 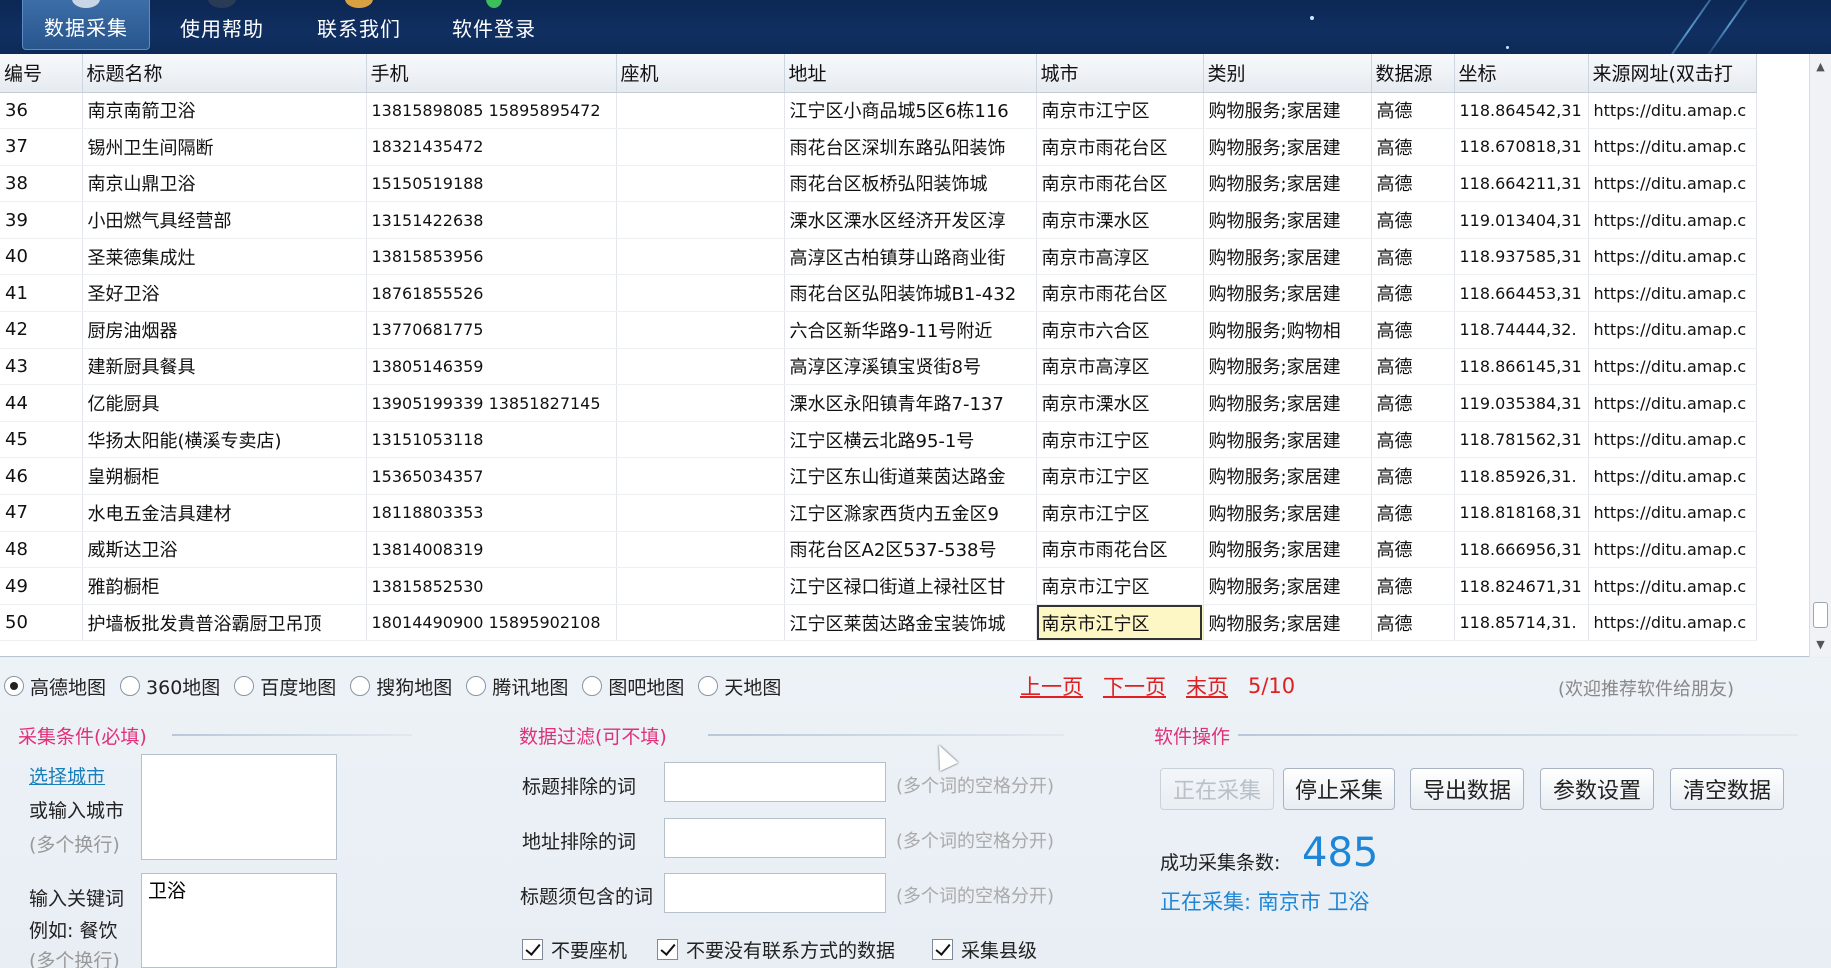 I want to click on table-cell: 43, so click(x=41, y=367).